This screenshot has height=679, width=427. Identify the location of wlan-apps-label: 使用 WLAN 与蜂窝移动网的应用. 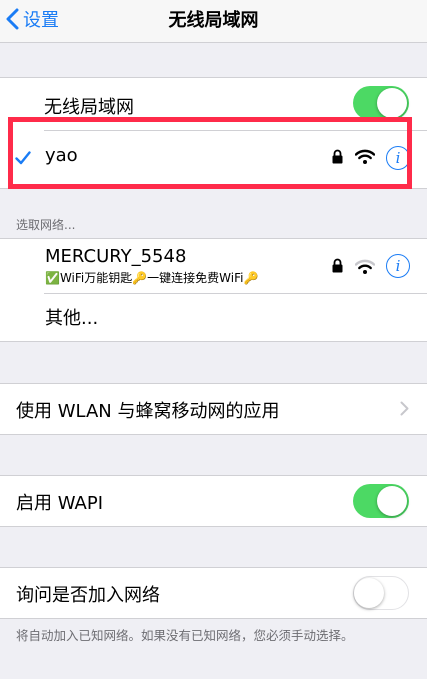
(148, 411).